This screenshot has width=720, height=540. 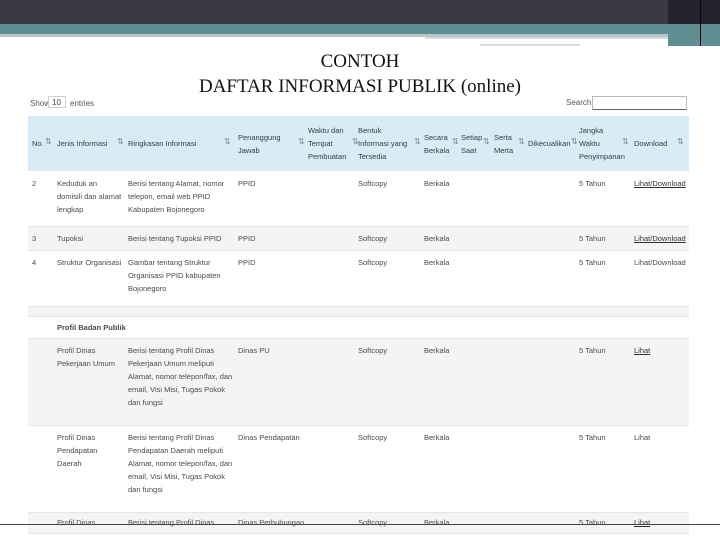 What do you see at coordinates (271, 522) in the screenshot?
I see `cell-penanggung-jawab: Dinas Perhubungan` at bounding box center [271, 522].